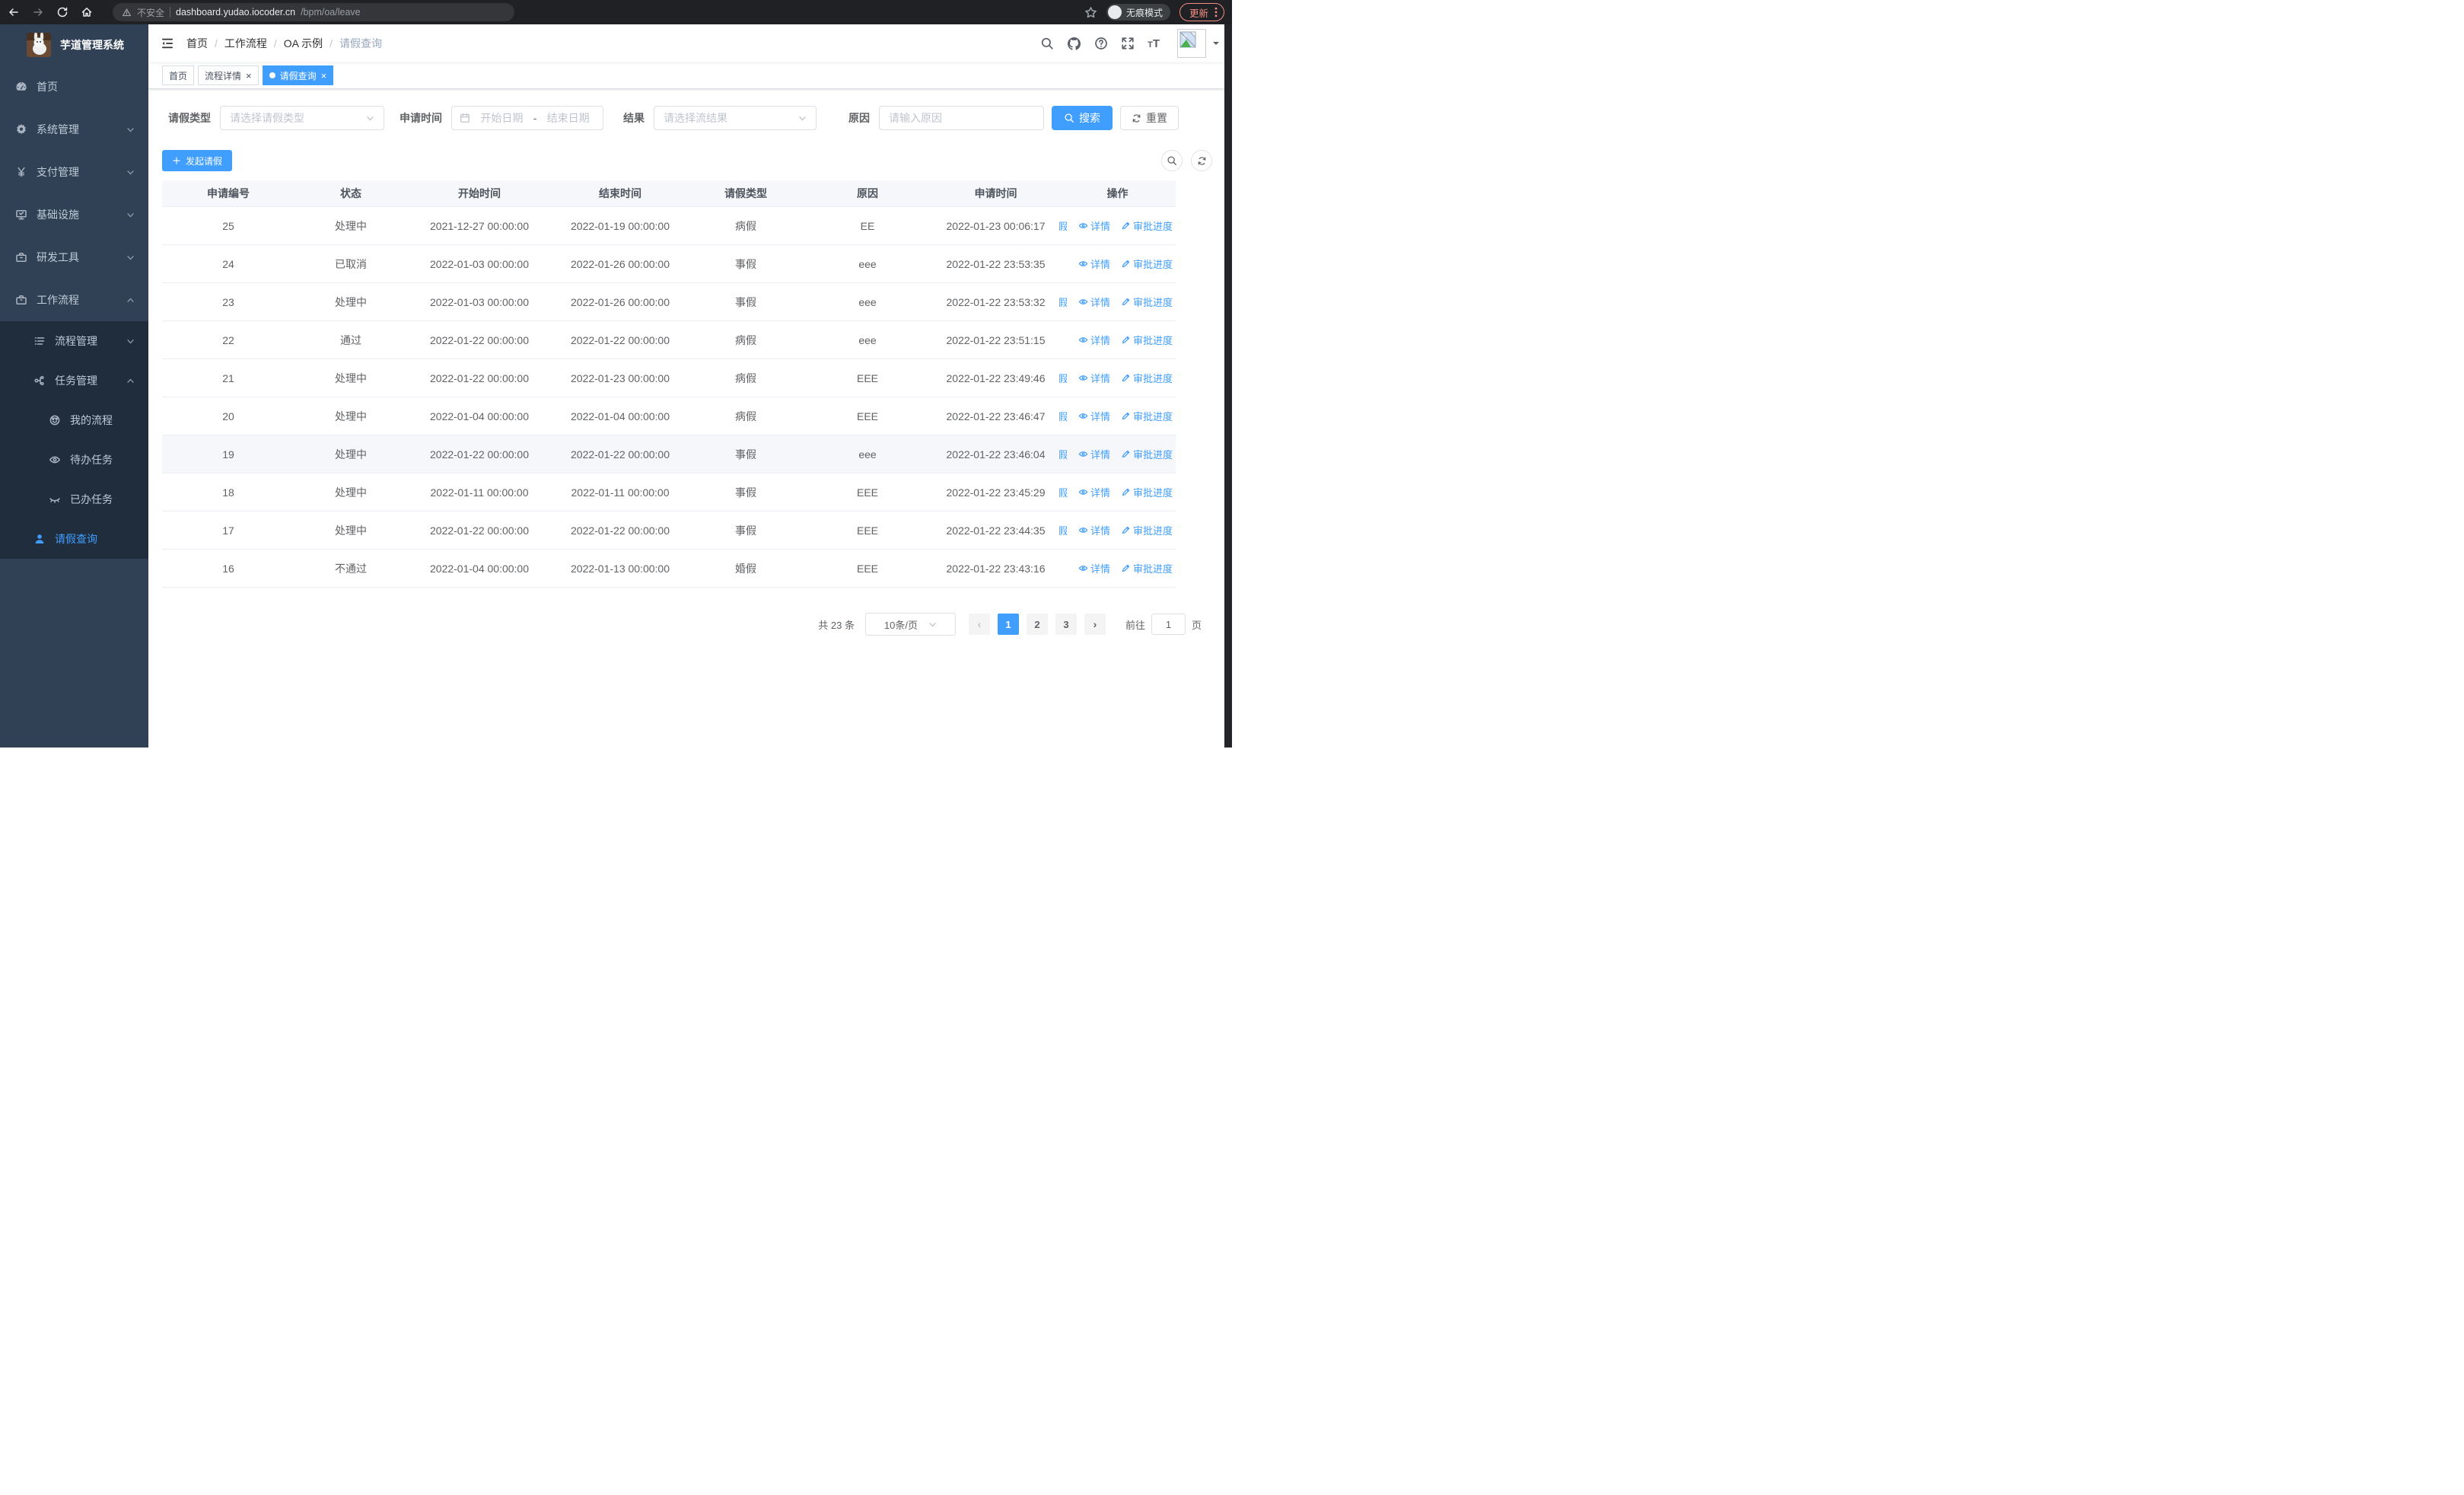 The width and height of the screenshot is (2464, 1495). I want to click on sidebar-item-首页: 首页, so click(74, 87).